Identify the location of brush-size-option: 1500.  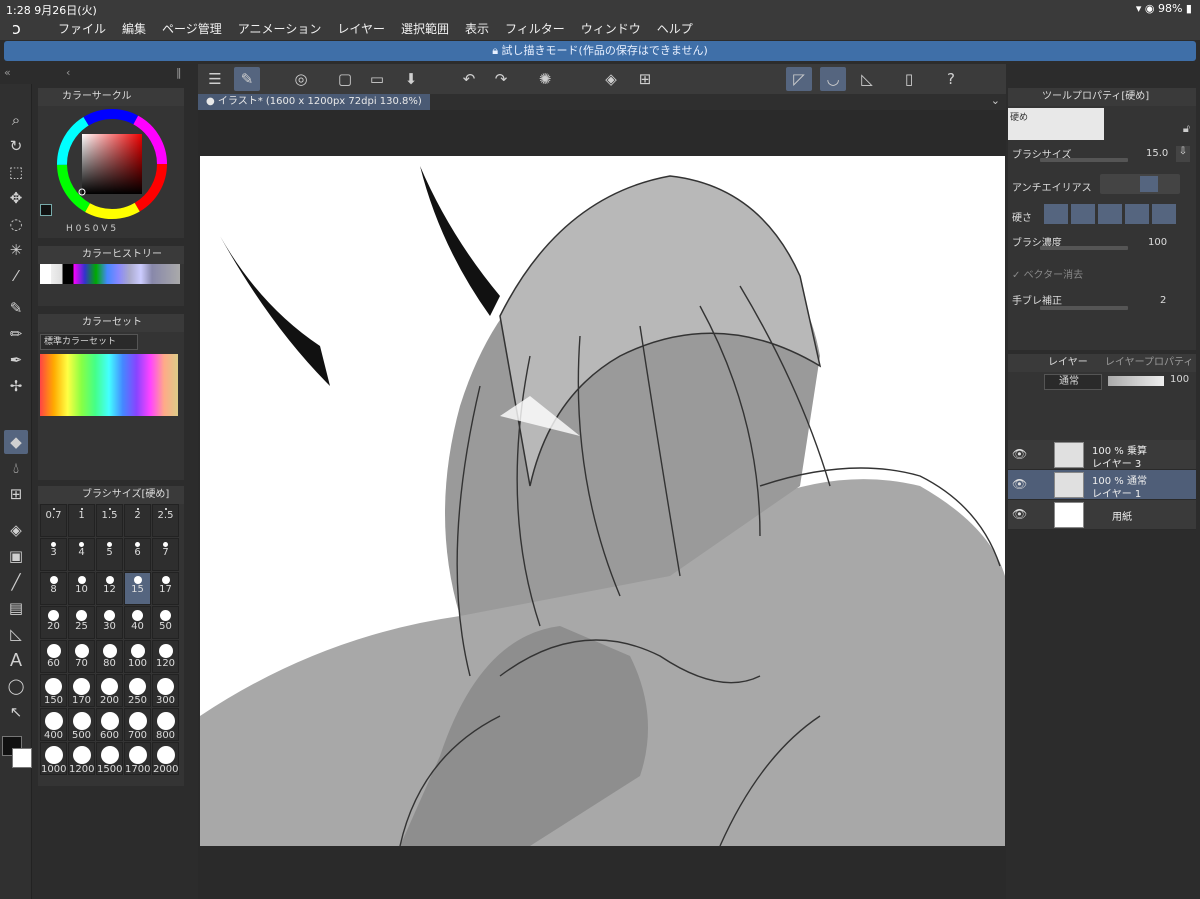
(109, 758).